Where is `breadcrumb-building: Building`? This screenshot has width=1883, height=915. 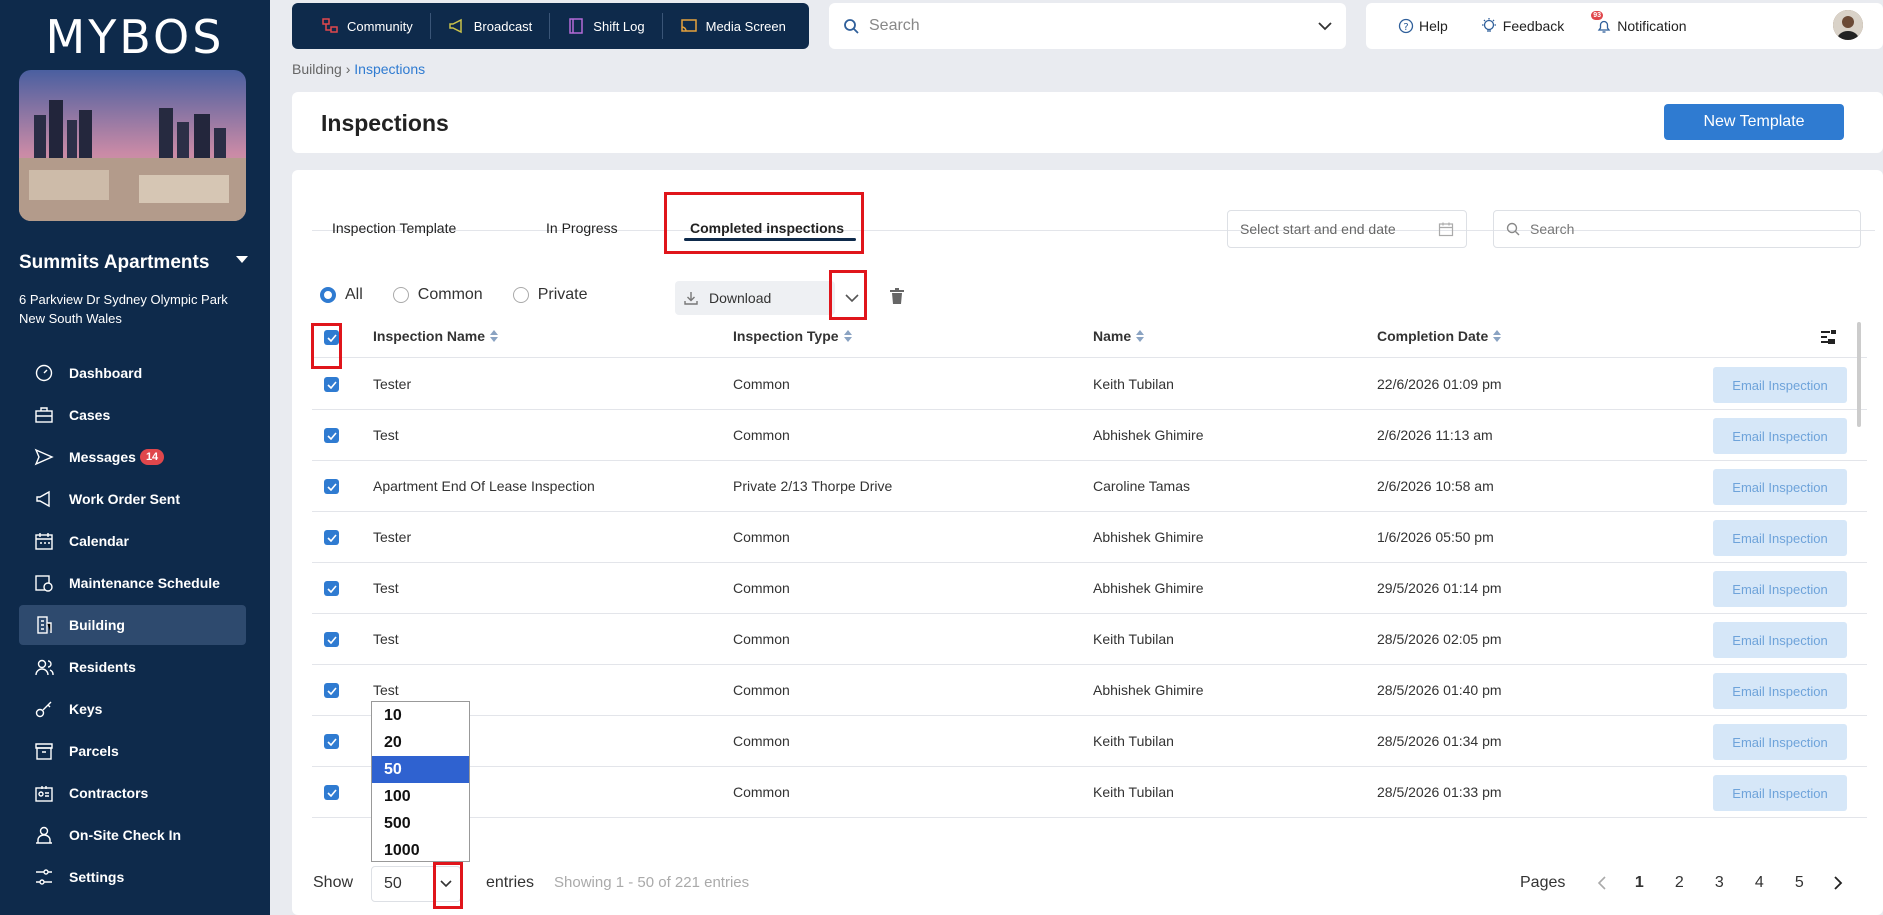 breadcrumb-building: Building is located at coordinates (317, 69).